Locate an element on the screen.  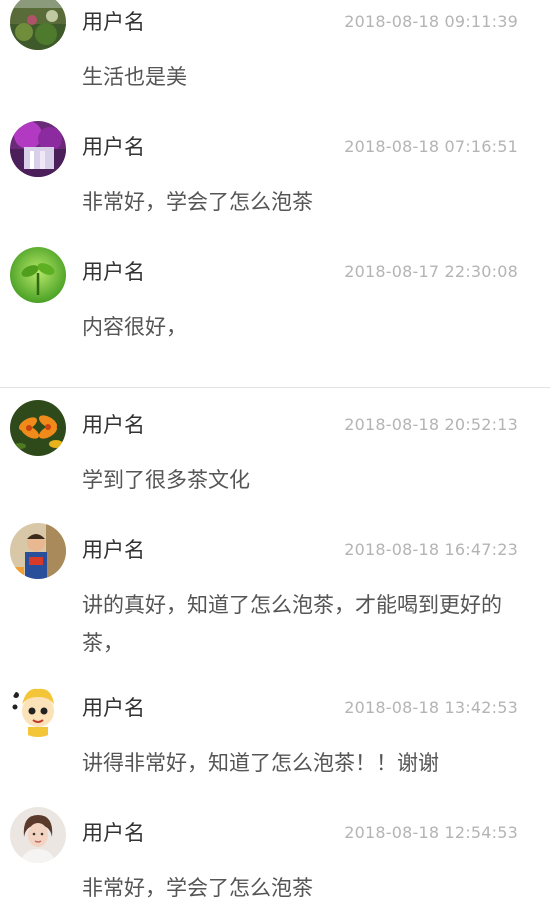
woman-portrait-avatar is located at coordinates (38, 835).